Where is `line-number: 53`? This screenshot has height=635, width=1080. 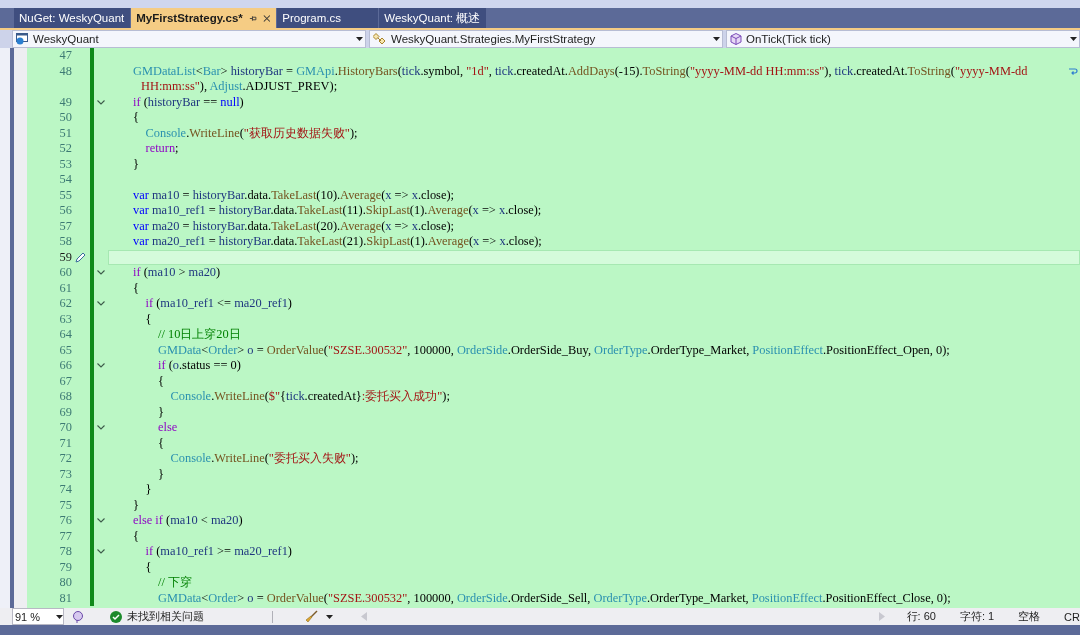 line-number: 53 is located at coordinates (65, 164).